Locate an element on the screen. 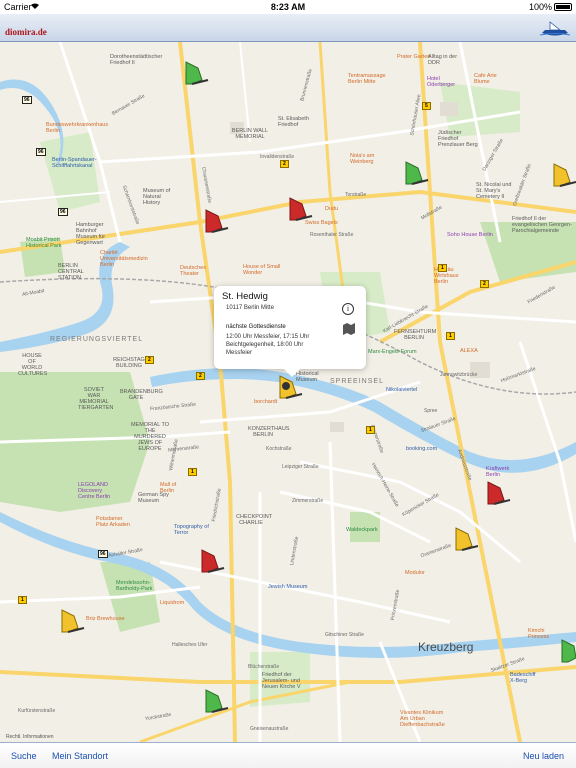 The height and width of the screenshot is (768, 576). reload-button: Neu laden is located at coordinates (543, 756).